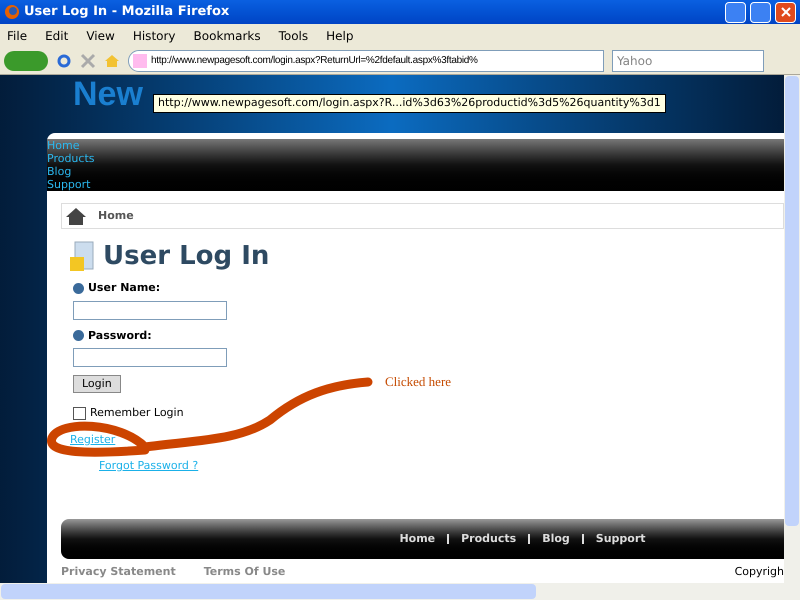 The image size is (800, 600). I want to click on breadcrumb-link: Home, so click(116, 216).